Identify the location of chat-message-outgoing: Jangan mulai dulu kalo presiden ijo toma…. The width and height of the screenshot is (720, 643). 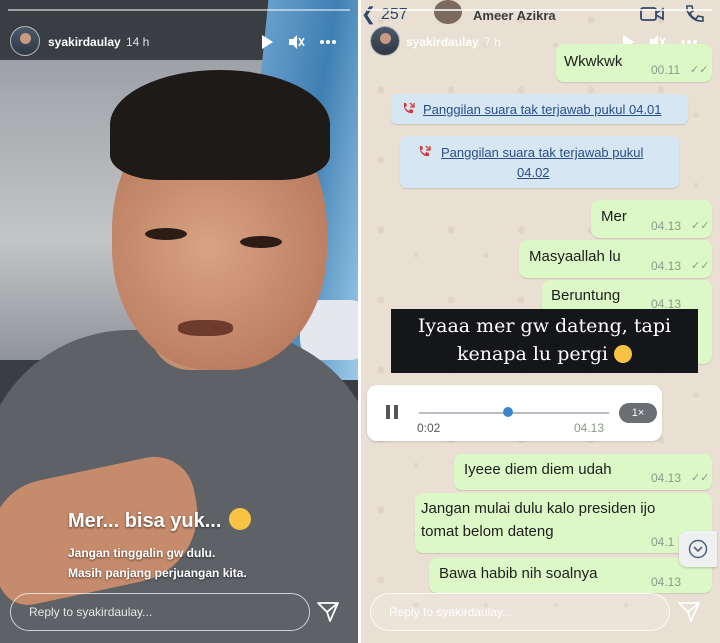
(563, 523).